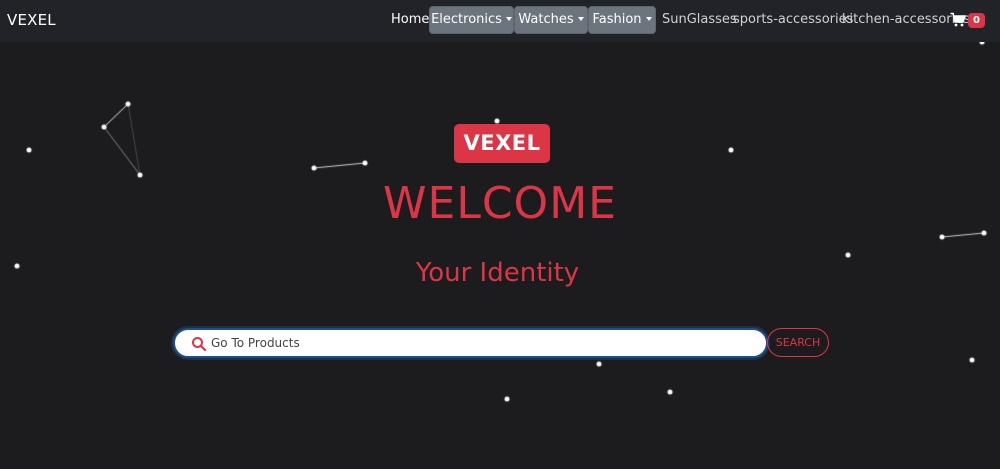 Image resolution: width=1000 pixels, height=469 pixels. What do you see at coordinates (497, 273) in the screenshot?
I see `hero-subtitle: Your Identity` at bounding box center [497, 273].